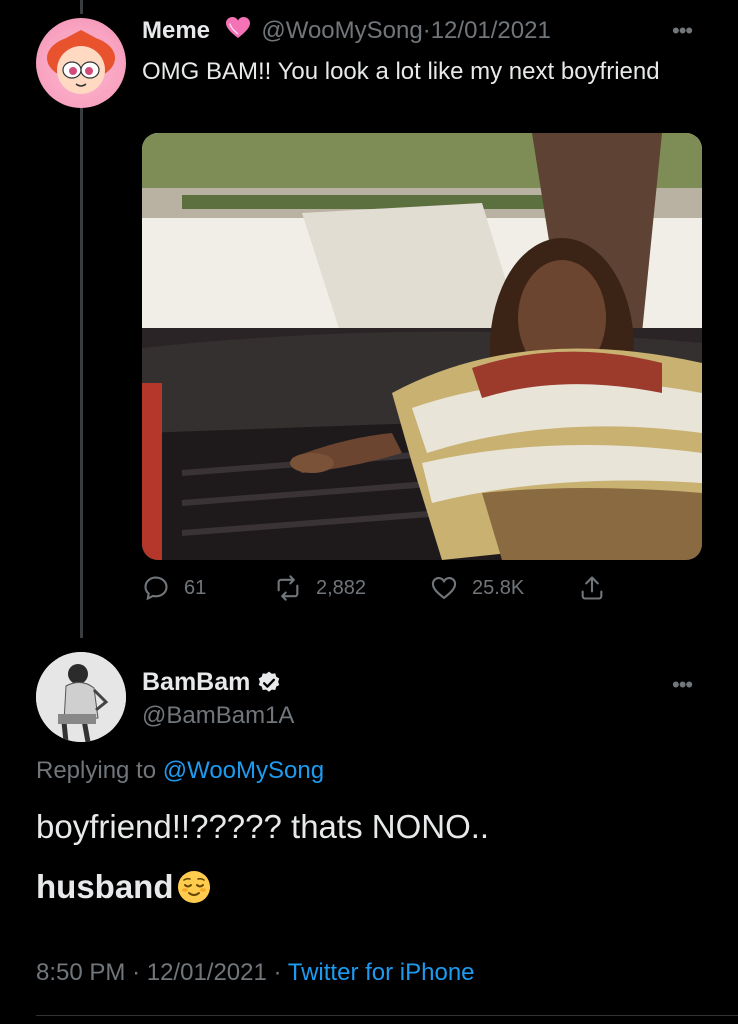 Image resolution: width=738 pixels, height=1024 pixels. Describe the element at coordinates (238, 31) in the screenshot. I see `pink-heart-icon` at that location.